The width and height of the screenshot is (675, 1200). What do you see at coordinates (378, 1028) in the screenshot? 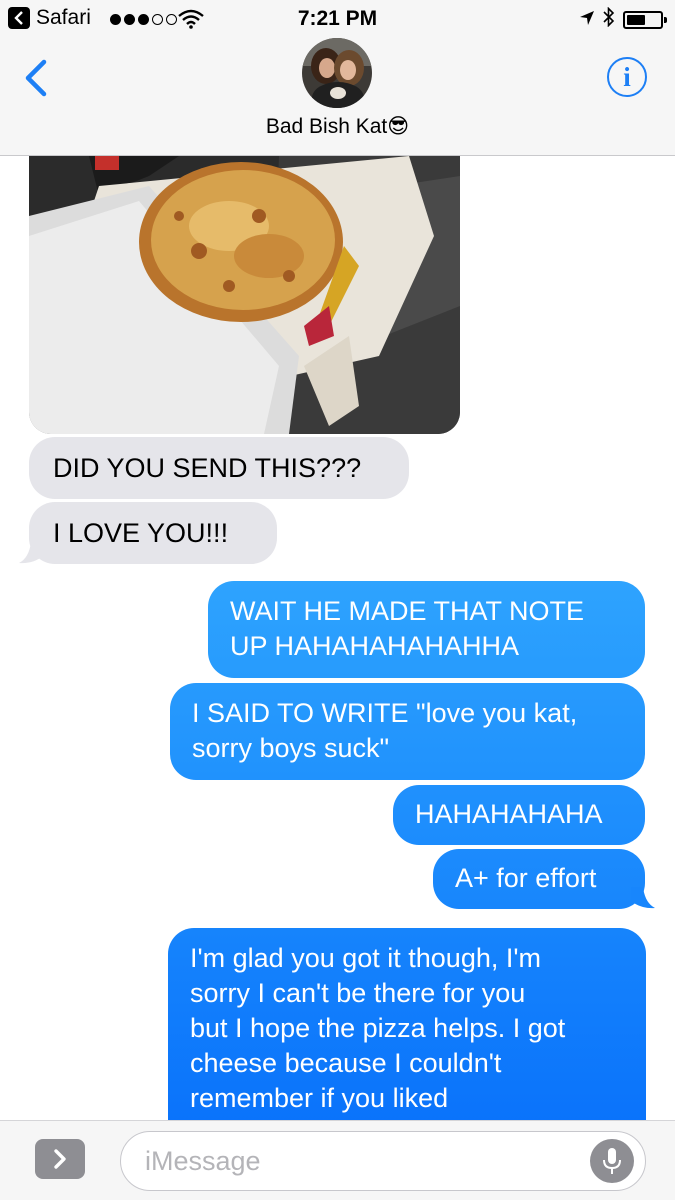
I see `message-text-line: but I hope the pizza helps. I got` at bounding box center [378, 1028].